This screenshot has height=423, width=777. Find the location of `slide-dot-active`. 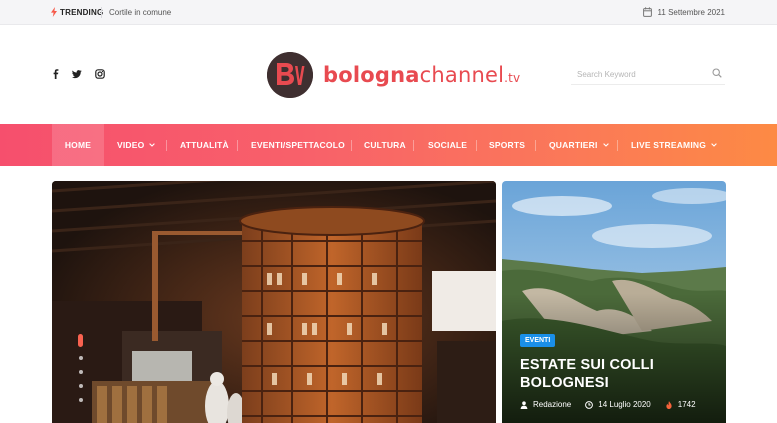

slide-dot-active is located at coordinates (80, 340).